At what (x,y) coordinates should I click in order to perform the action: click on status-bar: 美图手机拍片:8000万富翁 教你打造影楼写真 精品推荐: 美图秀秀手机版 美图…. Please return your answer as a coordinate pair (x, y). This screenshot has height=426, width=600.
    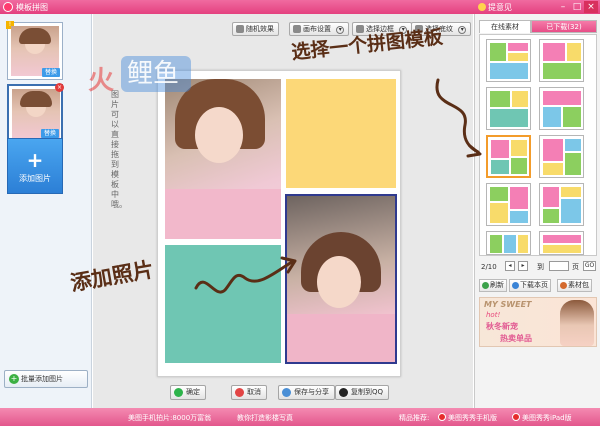
    Looking at the image, I should click on (300, 417).